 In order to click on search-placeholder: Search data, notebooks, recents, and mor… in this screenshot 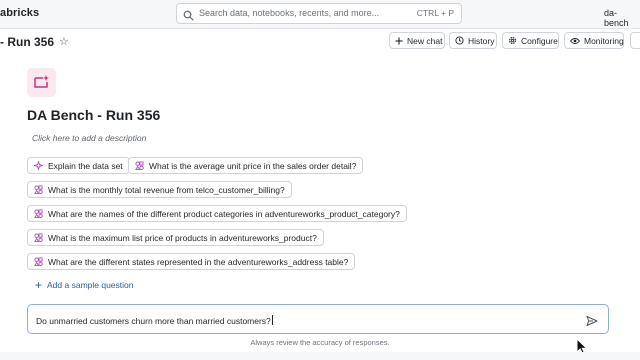, I will do `click(289, 13)`.